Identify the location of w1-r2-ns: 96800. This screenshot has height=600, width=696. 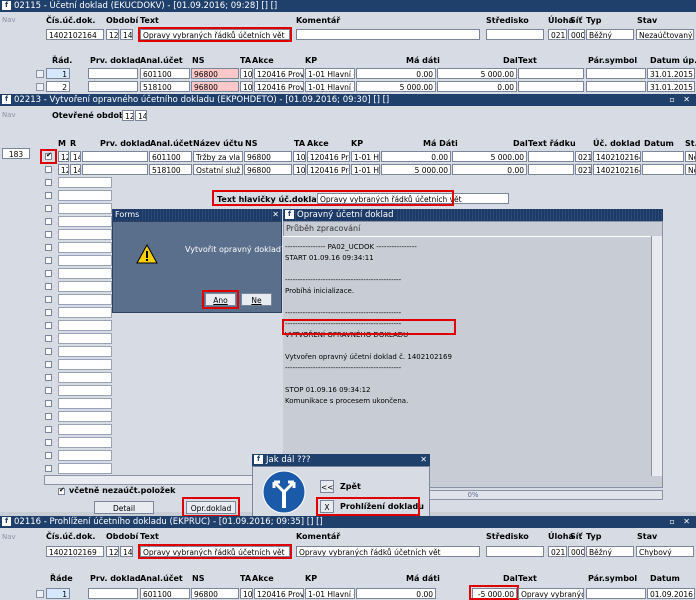
(215, 86).